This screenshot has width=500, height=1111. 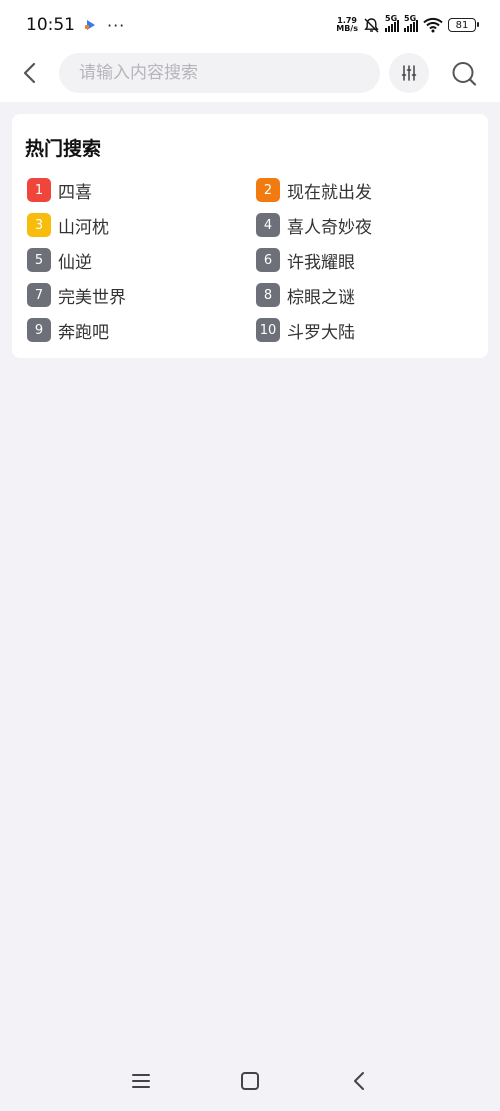 What do you see at coordinates (39, 225) in the screenshot?
I see `rank-badge: 3` at bounding box center [39, 225].